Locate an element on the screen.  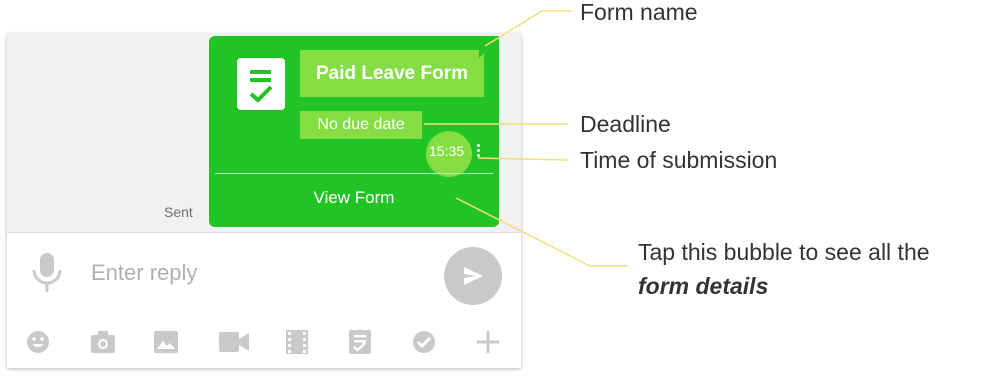
annotation-leader-lines is located at coordinates (526, 138).